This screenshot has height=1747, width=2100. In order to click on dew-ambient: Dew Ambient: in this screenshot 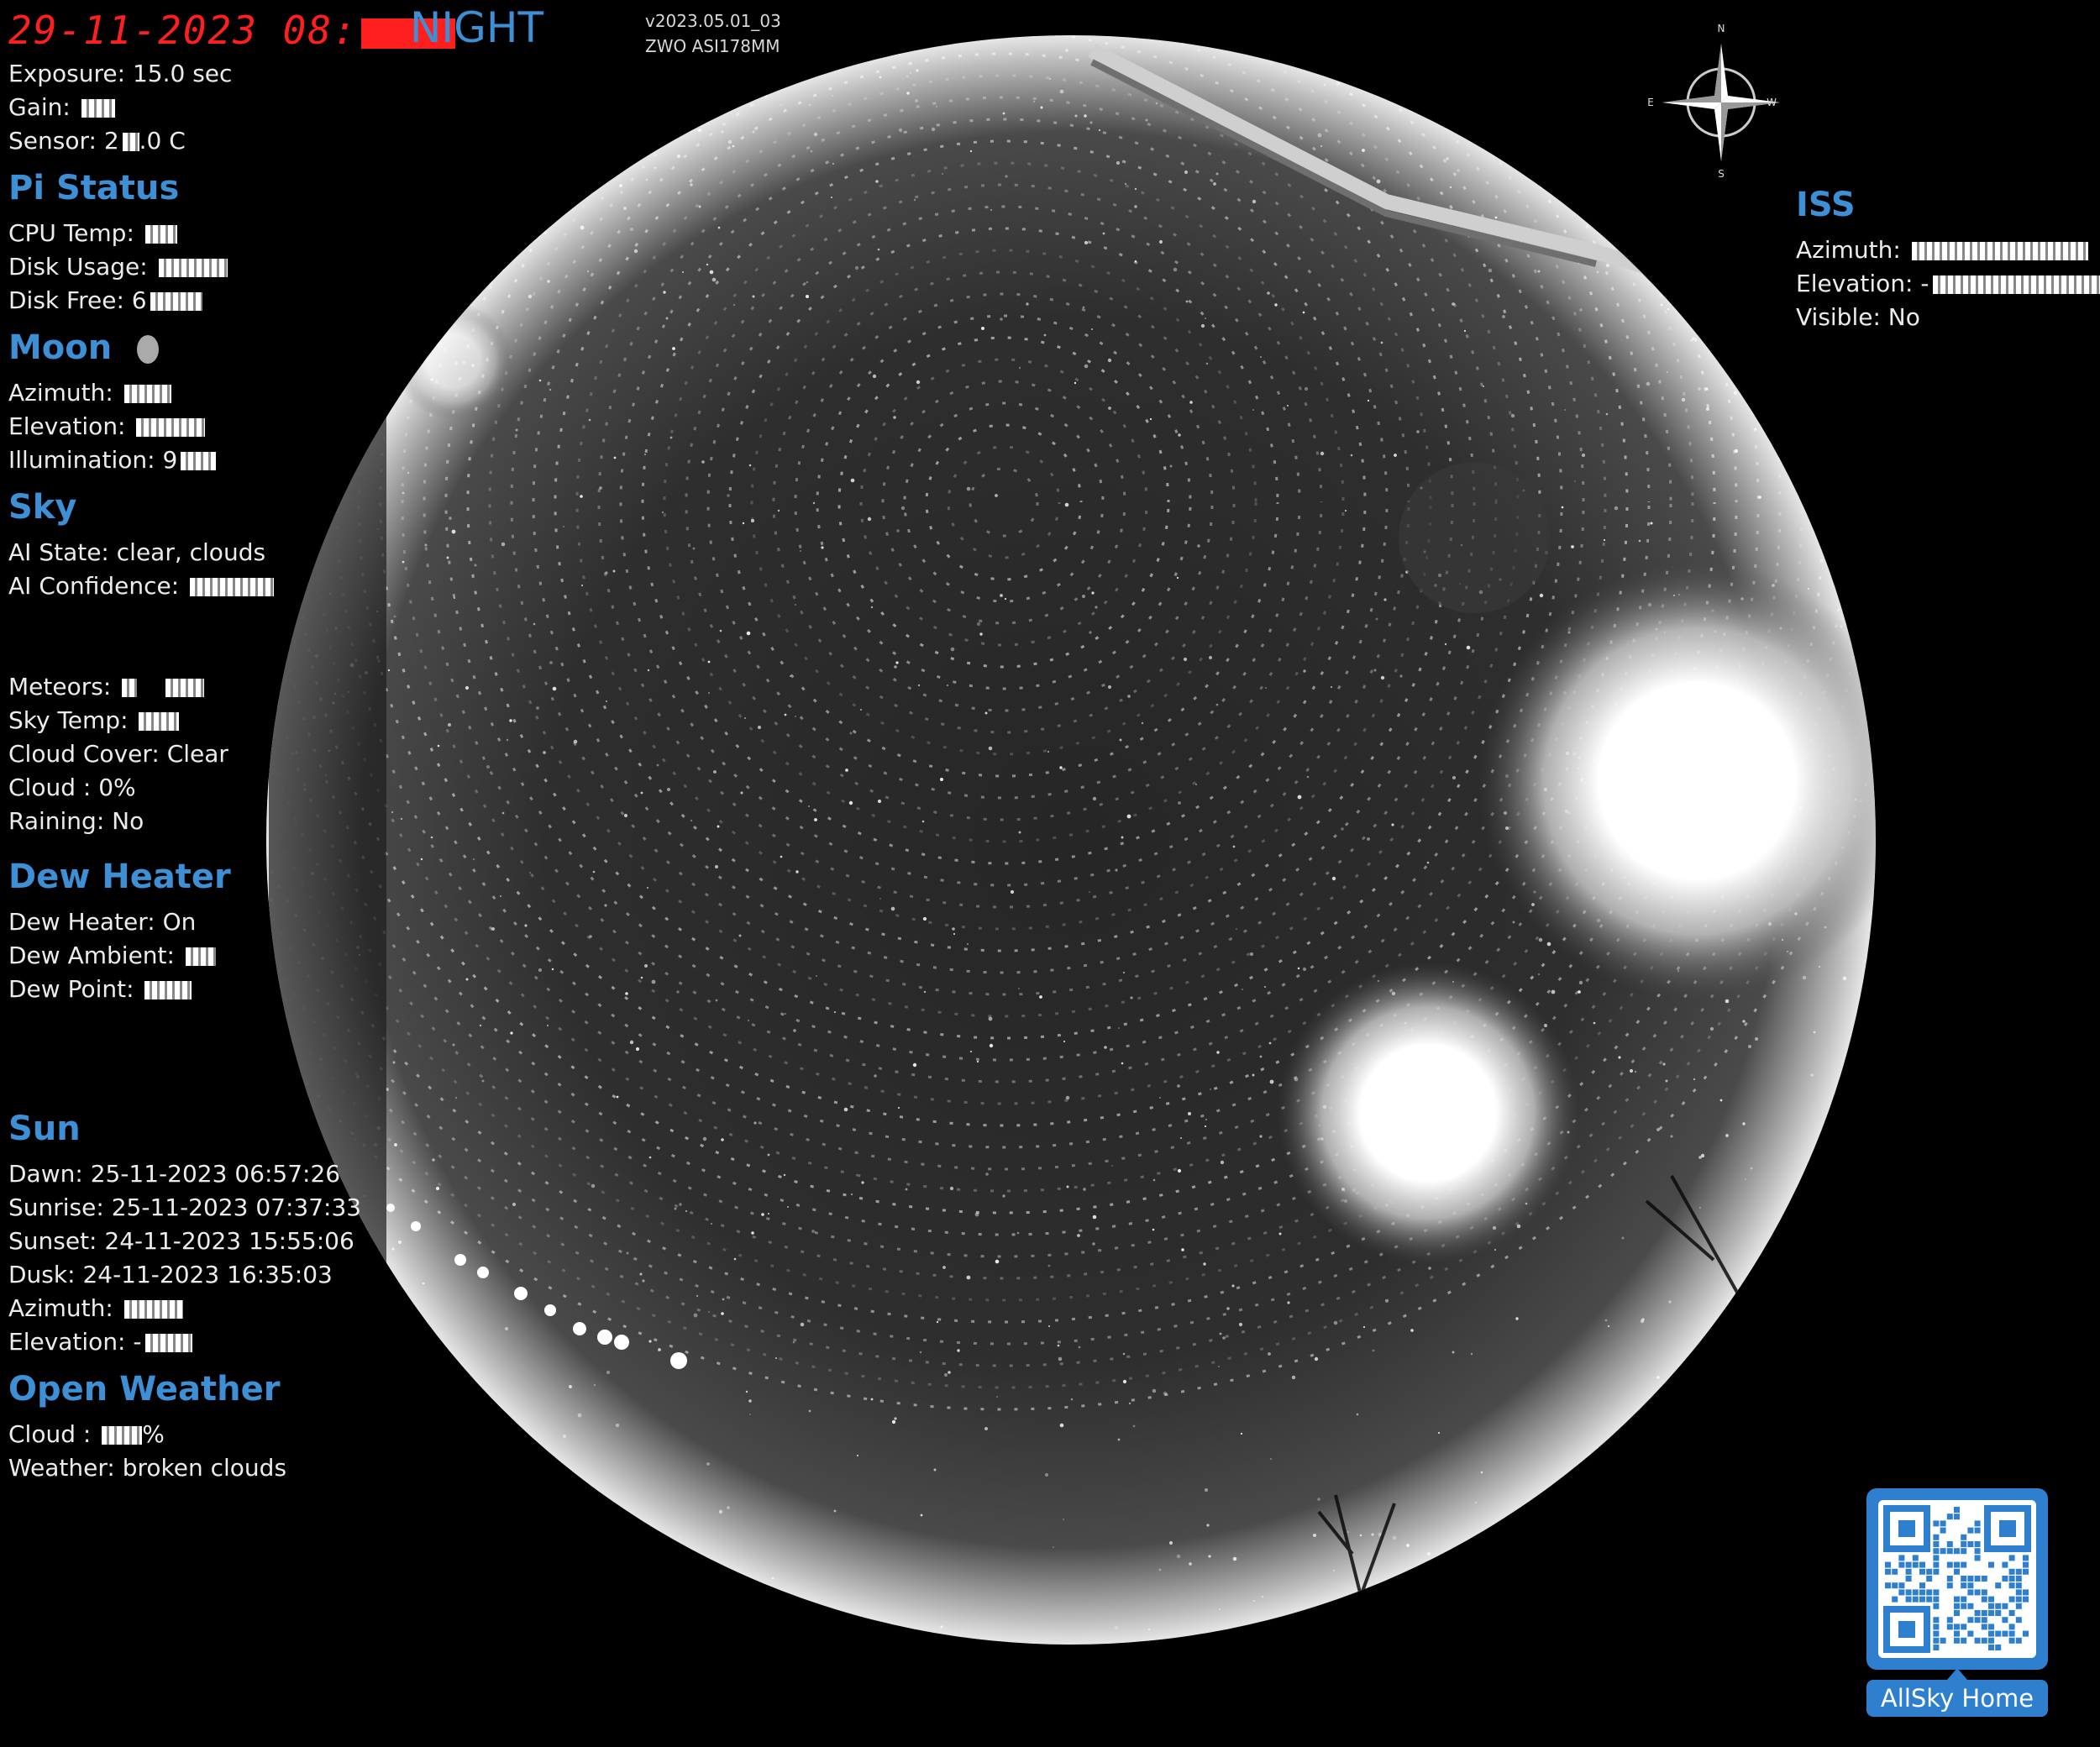, I will do `click(112, 956)`.